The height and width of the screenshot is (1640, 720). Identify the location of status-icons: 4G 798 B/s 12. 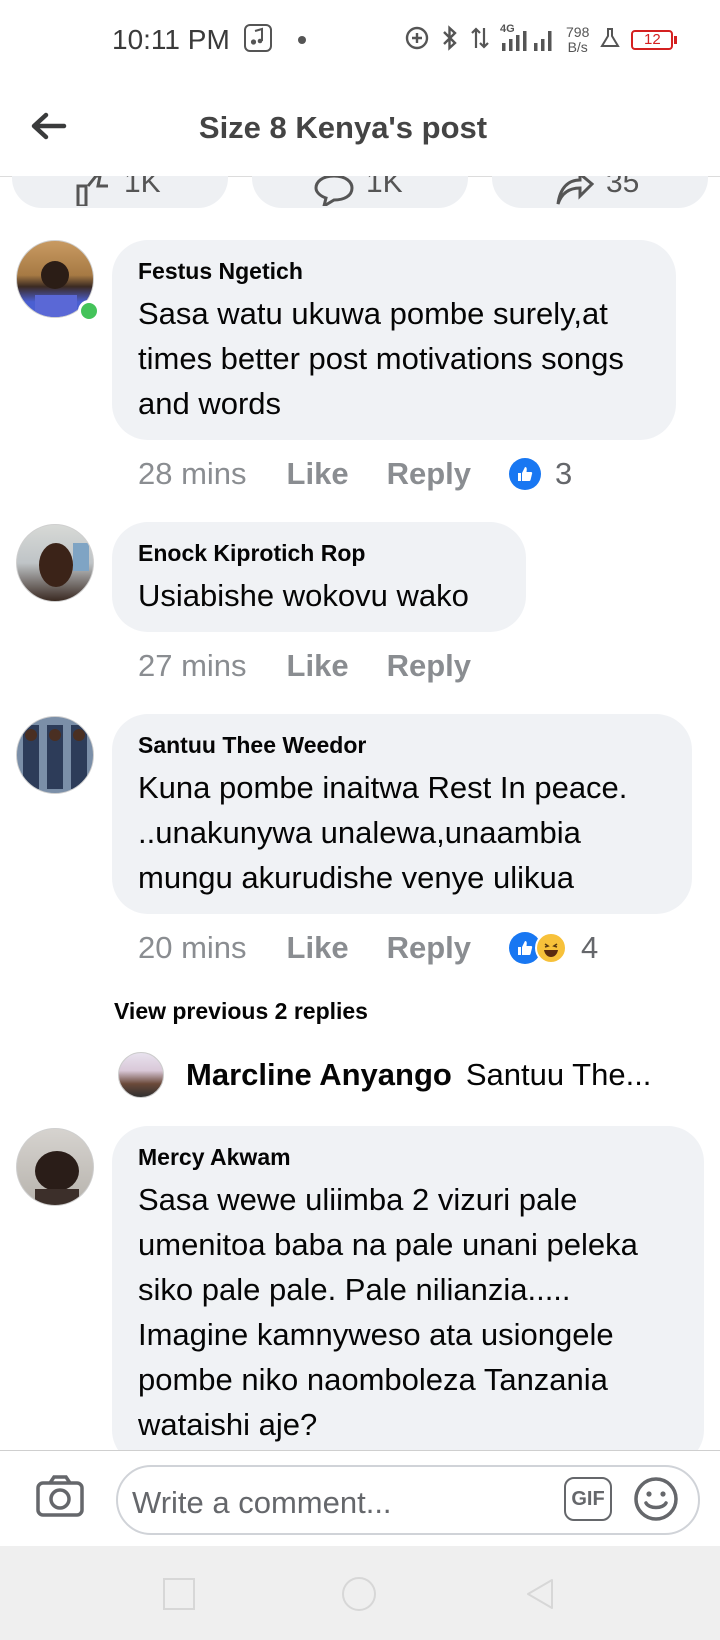
(541, 40).